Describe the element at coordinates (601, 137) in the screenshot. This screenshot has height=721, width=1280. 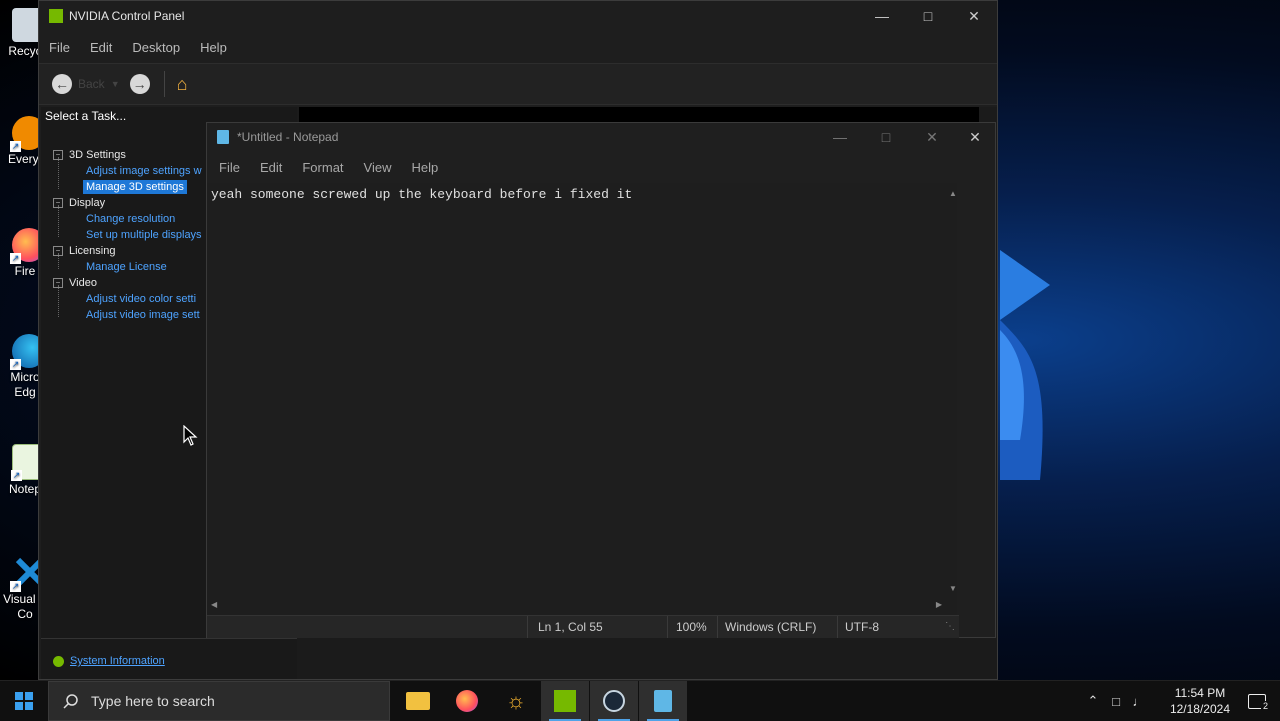
I see `notepad-titlebar: *Untitled - Notepad — □ ✕ ✕` at that location.